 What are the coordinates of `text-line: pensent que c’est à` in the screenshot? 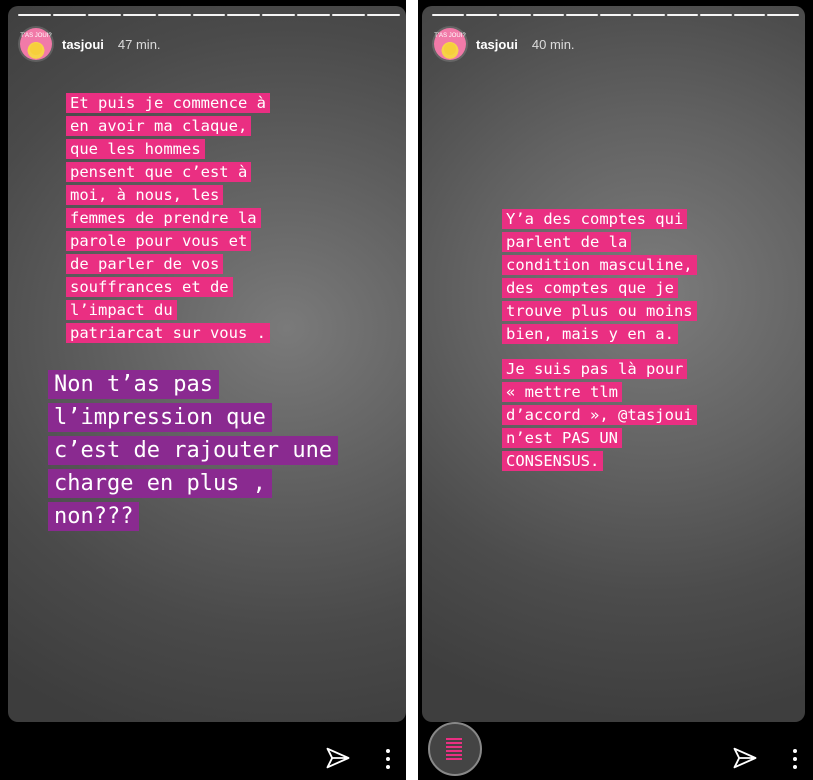 It's located at (159, 172).